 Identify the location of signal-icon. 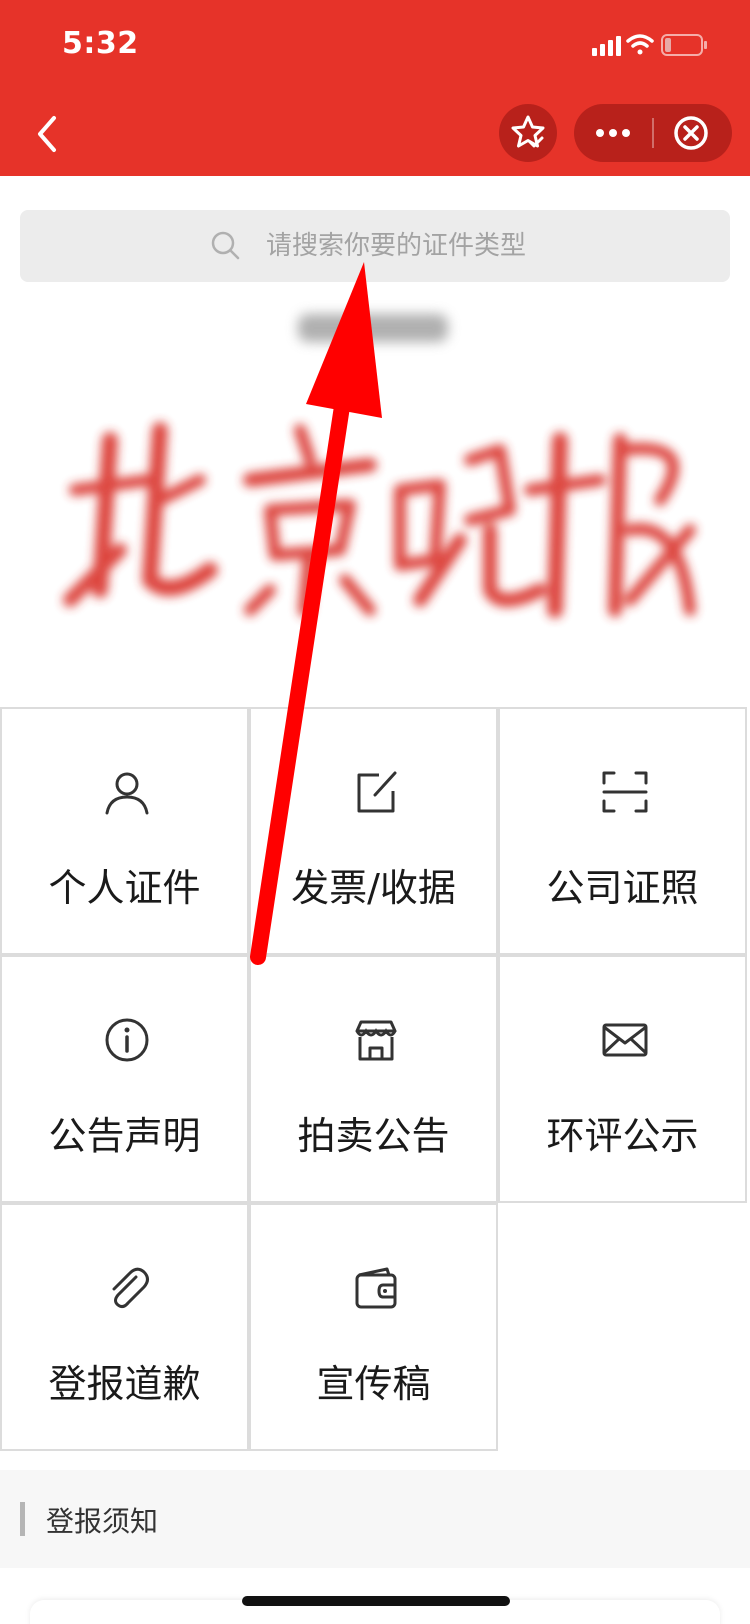
(606, 46).